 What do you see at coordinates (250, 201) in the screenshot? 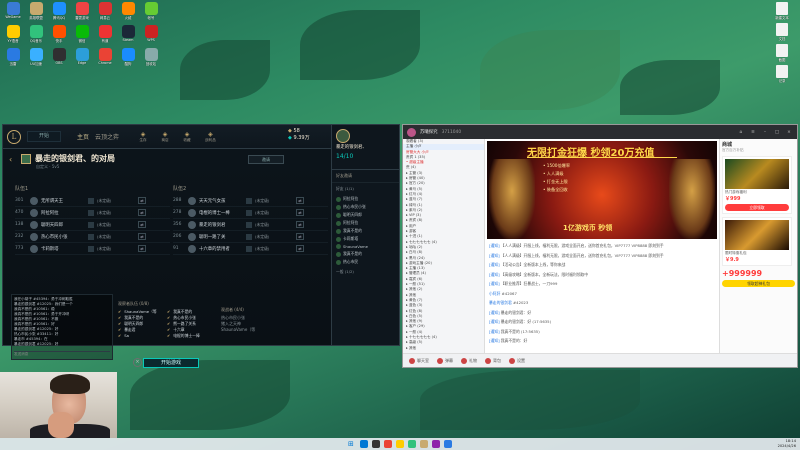
I see `player-row: 288 天天元气女孩 (未定级) ⇄` at bounding box center [250, 201].